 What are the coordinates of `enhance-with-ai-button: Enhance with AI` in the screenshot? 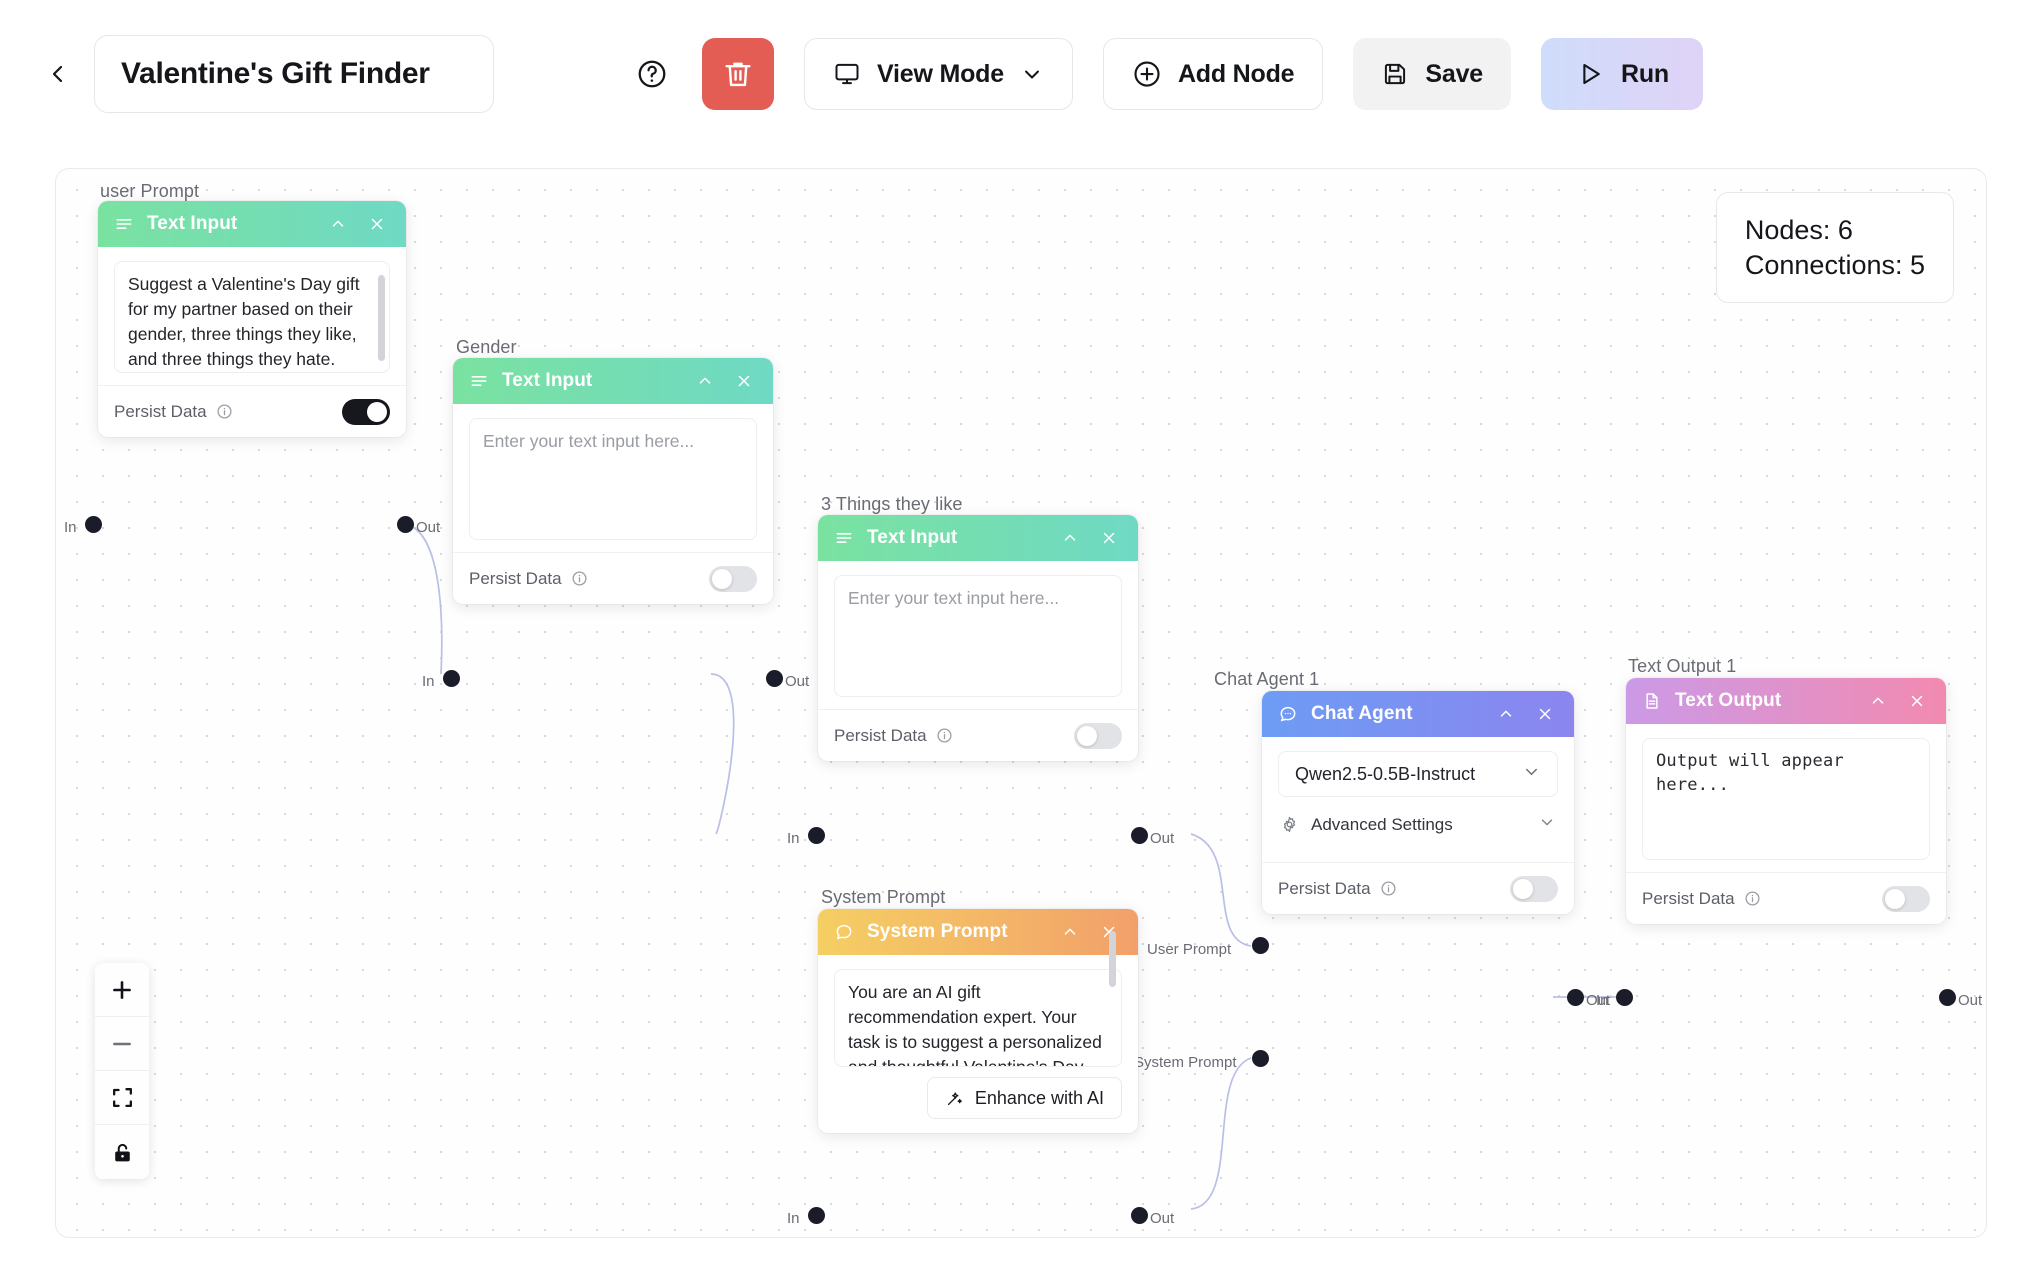 It's located at (1024, 1098).